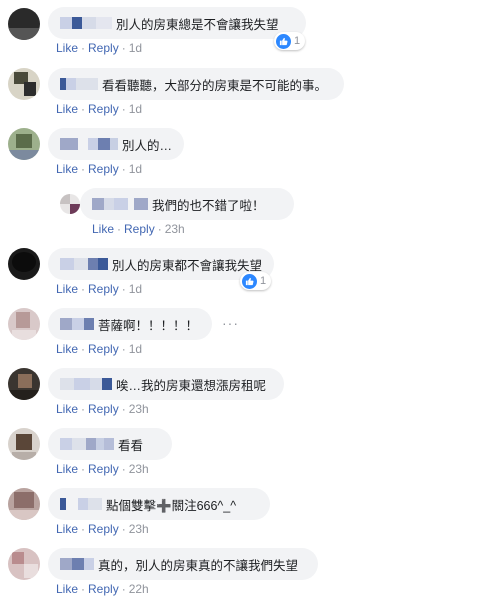 The width and height of the screenshot is (486, 600). Describe the element at coordinates (131, 445) in the screenshot. I see `comment-text: 看看` at that location.